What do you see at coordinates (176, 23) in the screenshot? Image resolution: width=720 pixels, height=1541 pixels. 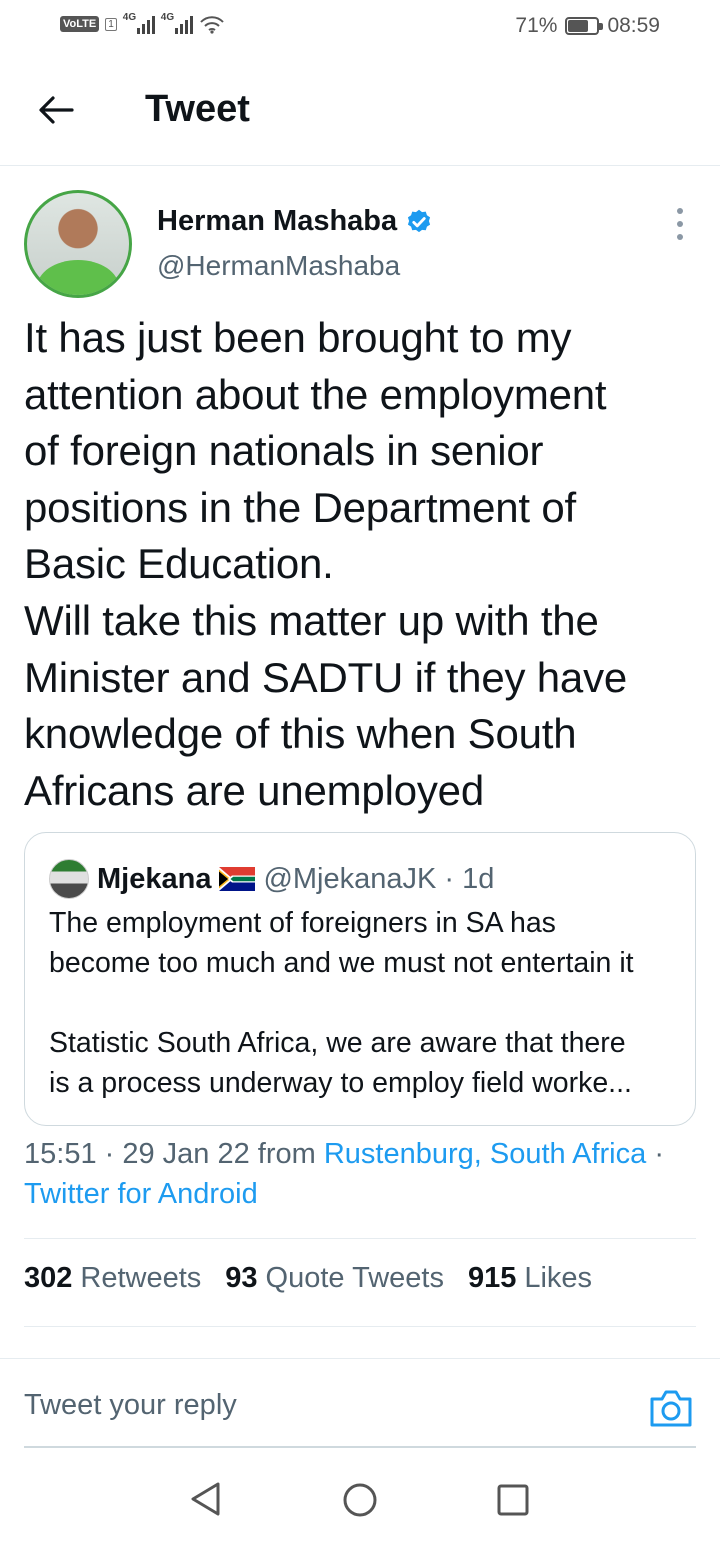 I see `signal-icon-2: 4G` at bounding box center [176, 23].